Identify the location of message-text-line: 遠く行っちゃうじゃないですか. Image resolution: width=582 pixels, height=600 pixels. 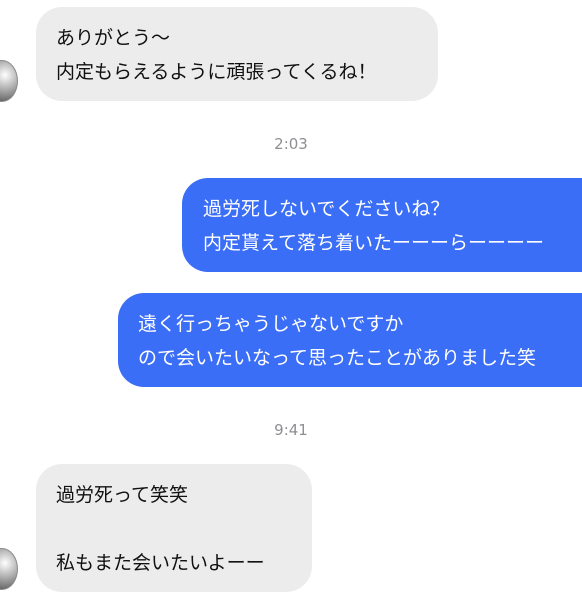
(271, 324).